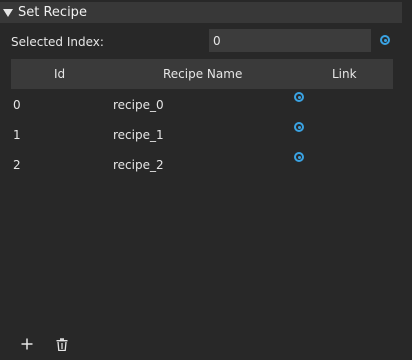 Image resolution: width=412 pixels, height=360 pixels. What do you see at coordinates (8, 12) in the screenshot?
I see `collapse-triangle-icon` at bounding box center [8, 12].